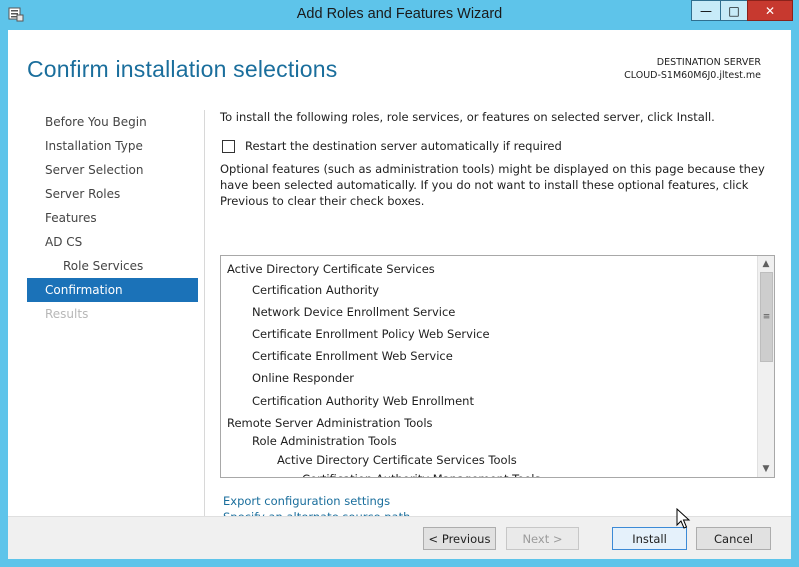  What do you see at coordinates (542, 538) in the screenshot?
I see `next-button: Next >` at bounding box center [542, 538].